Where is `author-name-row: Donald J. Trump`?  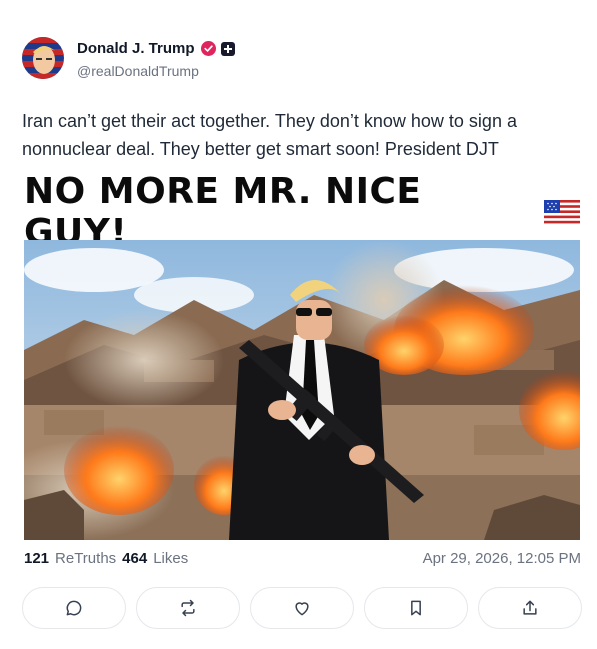
author-name-row: Donald J. Trump is located at coordinates (156, 48).